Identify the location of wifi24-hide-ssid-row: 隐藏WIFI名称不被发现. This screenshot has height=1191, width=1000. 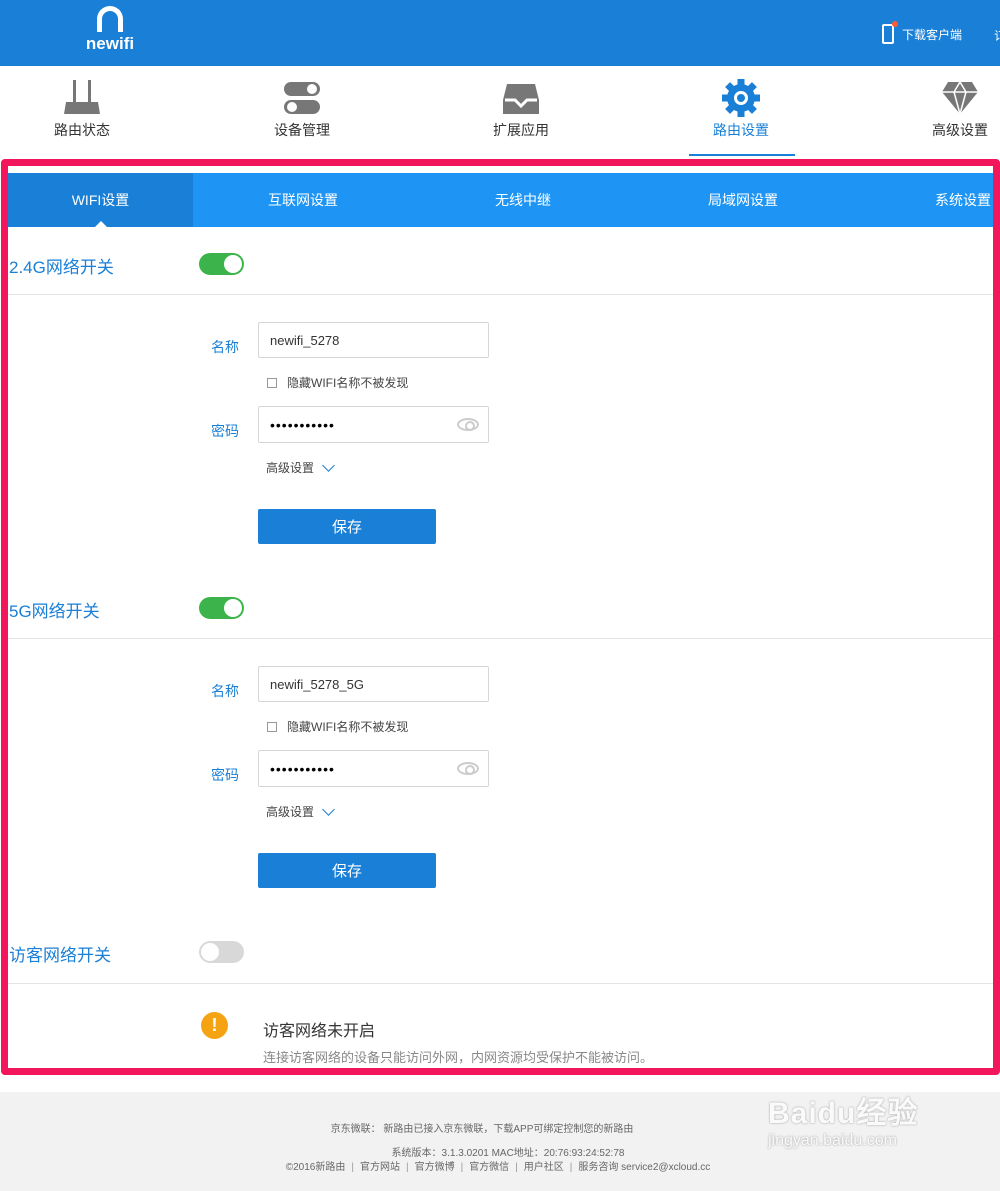
(337, 382).